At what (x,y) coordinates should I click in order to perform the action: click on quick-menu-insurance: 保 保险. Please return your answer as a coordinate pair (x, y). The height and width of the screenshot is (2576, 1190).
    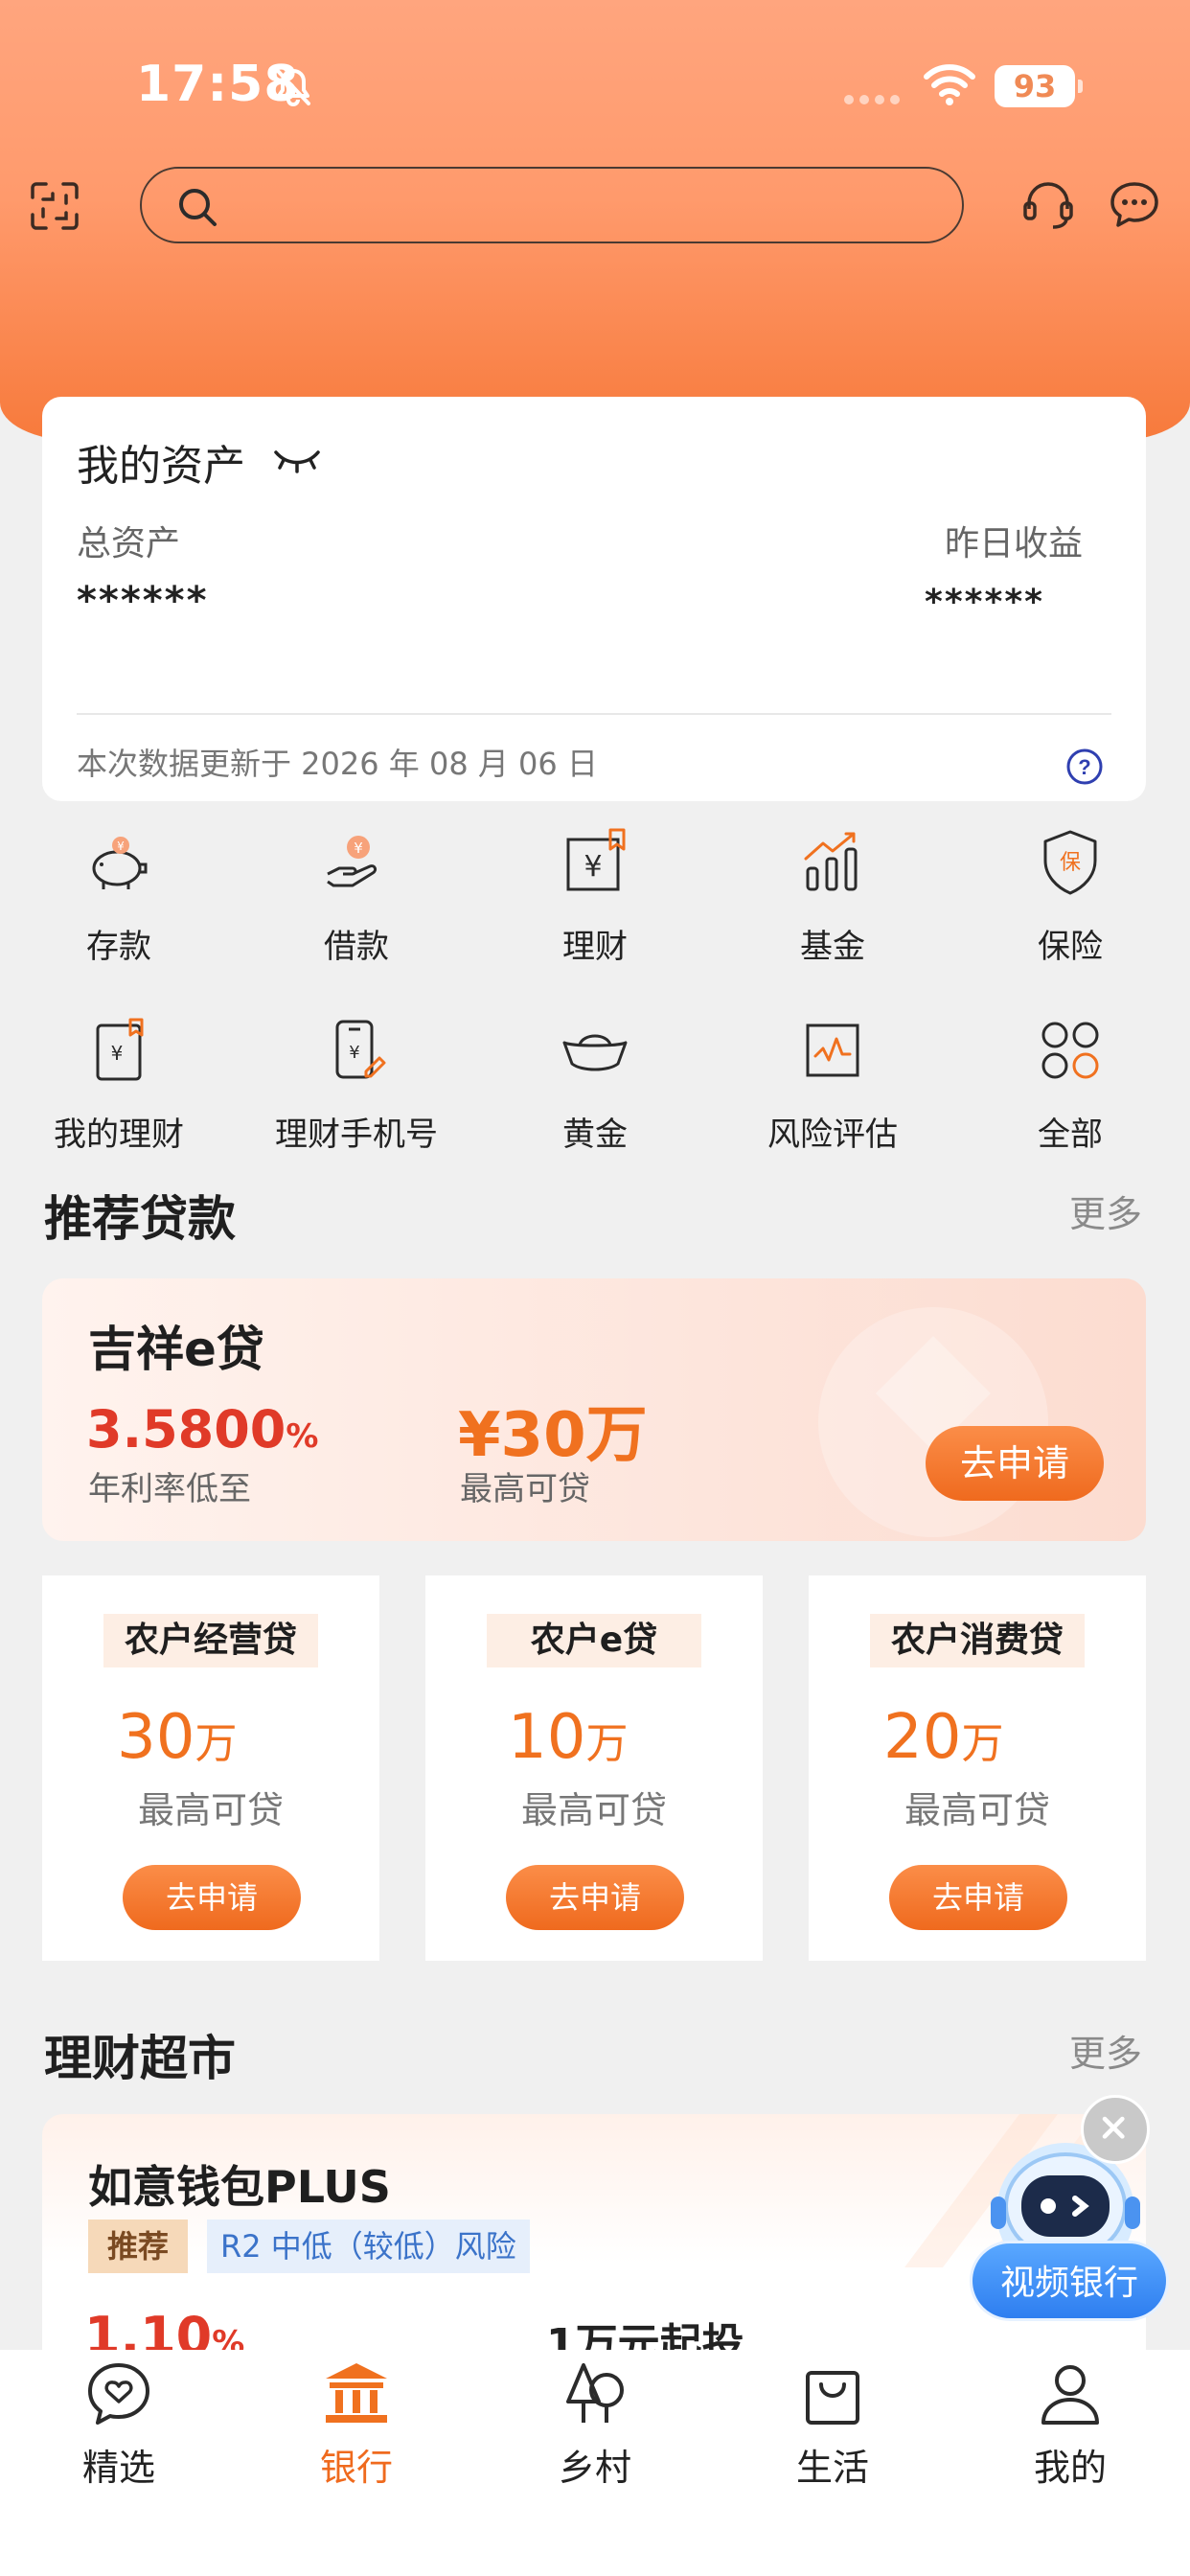
    Looking at the image, I should click on (1070, 897).